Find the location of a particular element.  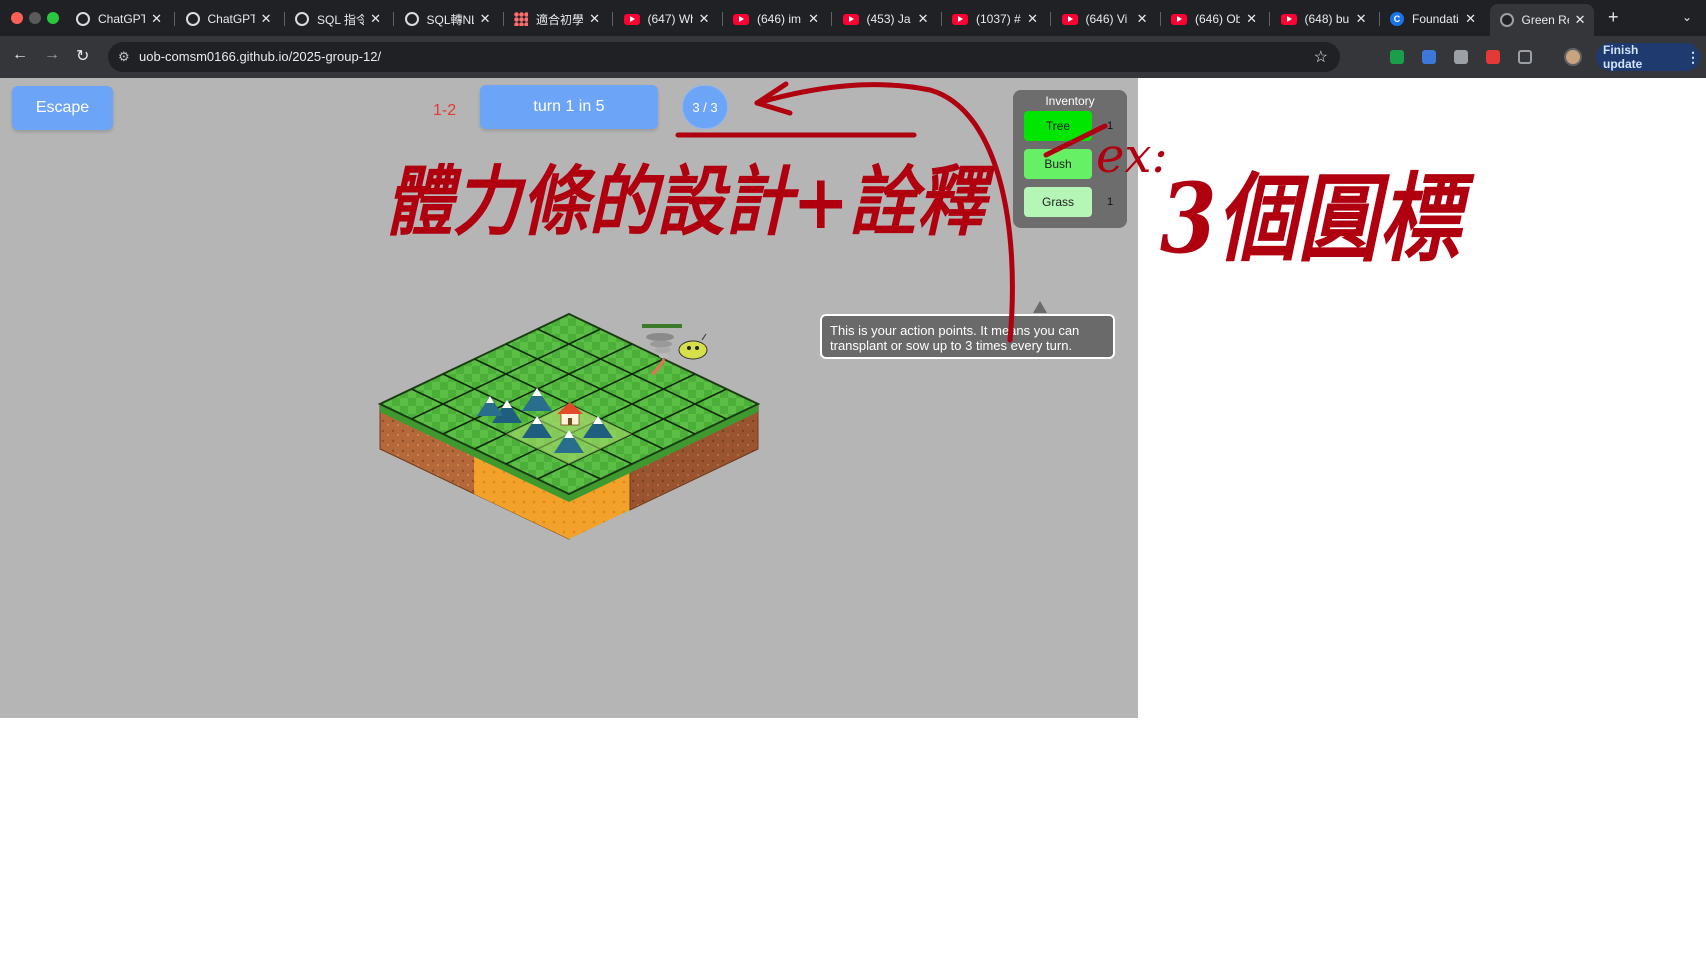

reload-icon: ↻ is located at coordinates (82, 56).